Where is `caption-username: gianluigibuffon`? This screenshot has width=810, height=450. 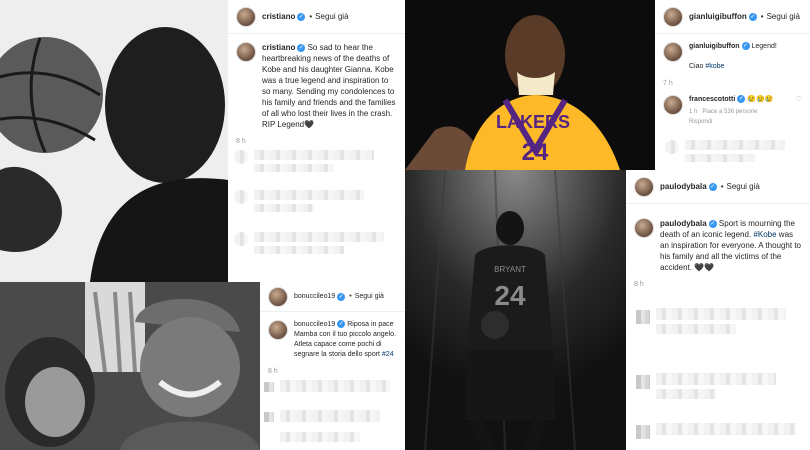 caption-username: gianluigibuffon is located at coordinates (714, 46).